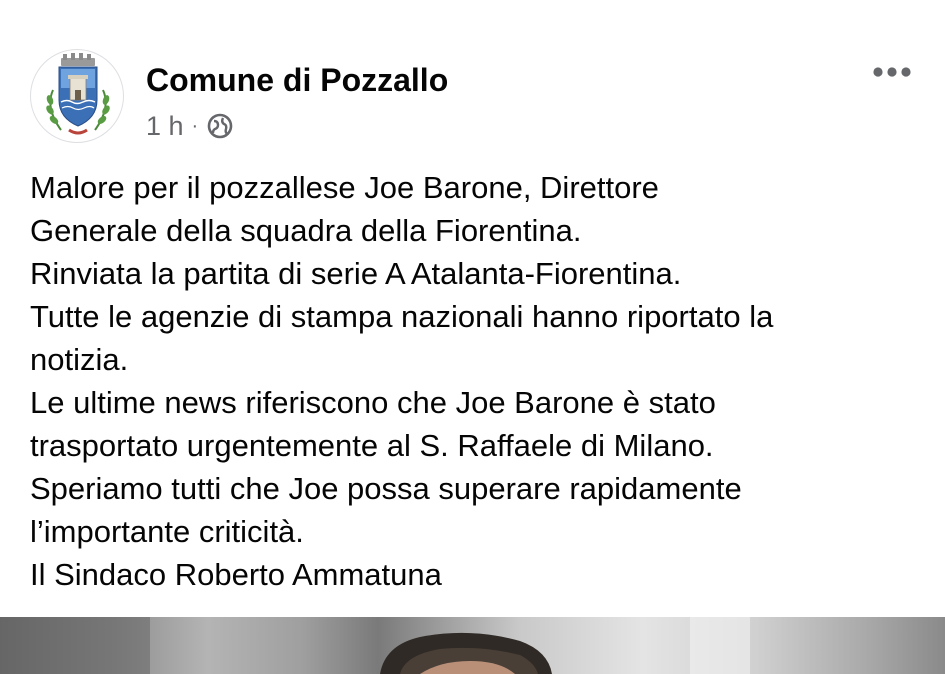 The height and width of the screenshot is (674, 945). Describe the element at coordinates (297, 80) in the screenshot. I see `page-name: Comune di Pozzallo` at that location.